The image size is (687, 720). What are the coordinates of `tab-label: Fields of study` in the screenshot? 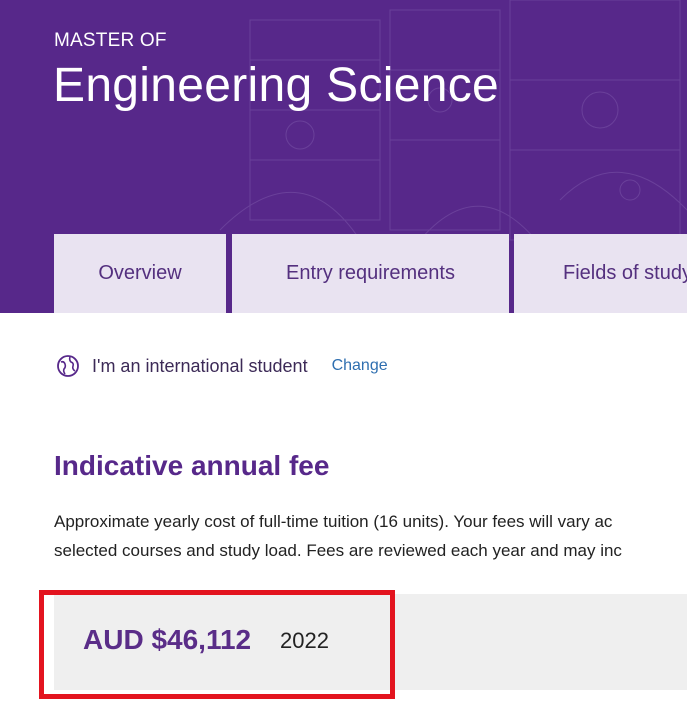 It's located at (625, 273).